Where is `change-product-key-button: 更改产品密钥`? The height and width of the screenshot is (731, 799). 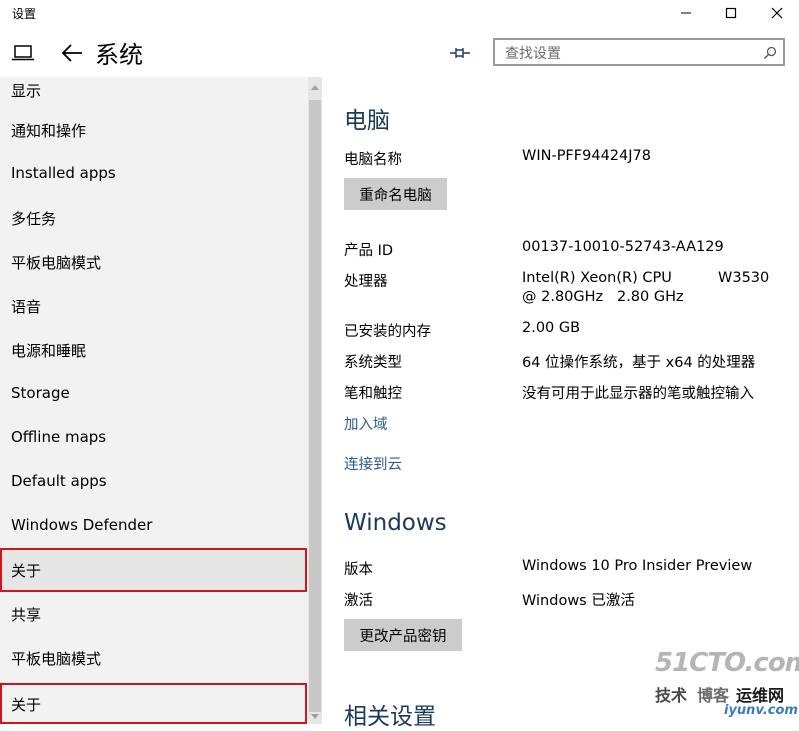
change-product-key-button: 更改产品密钥 is located at coordinates (403, 635).